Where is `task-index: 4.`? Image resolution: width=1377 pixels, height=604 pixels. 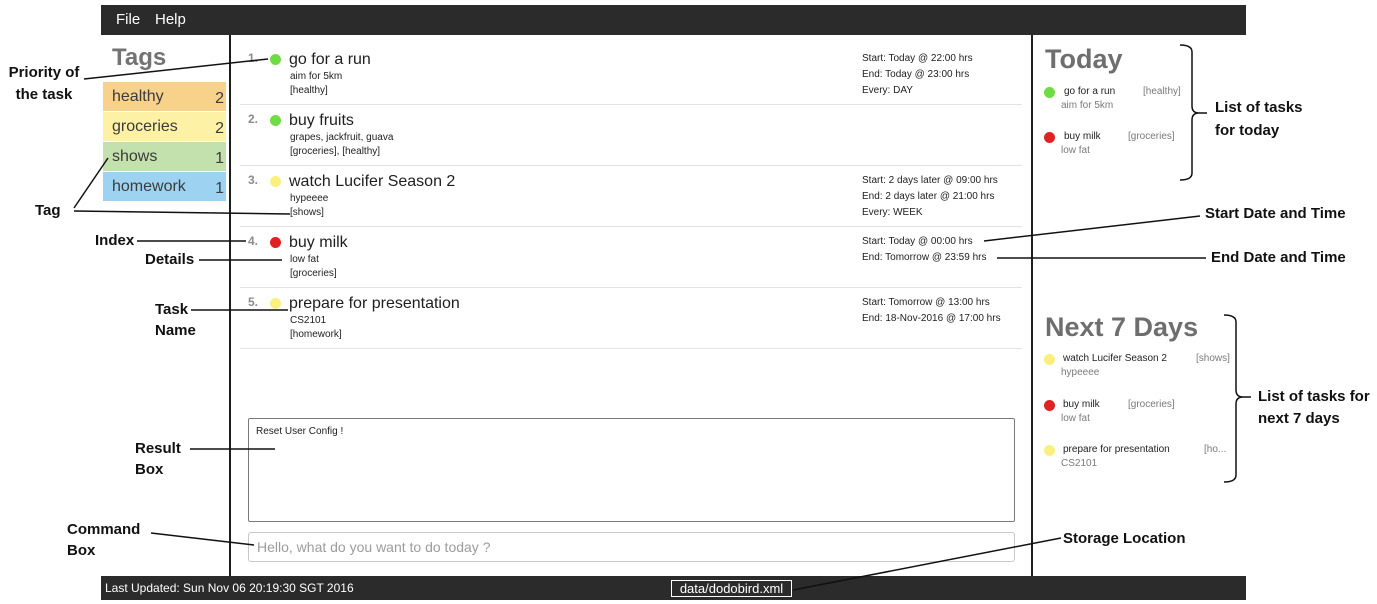
task-index: 4. is located at coordinates (253, 241).